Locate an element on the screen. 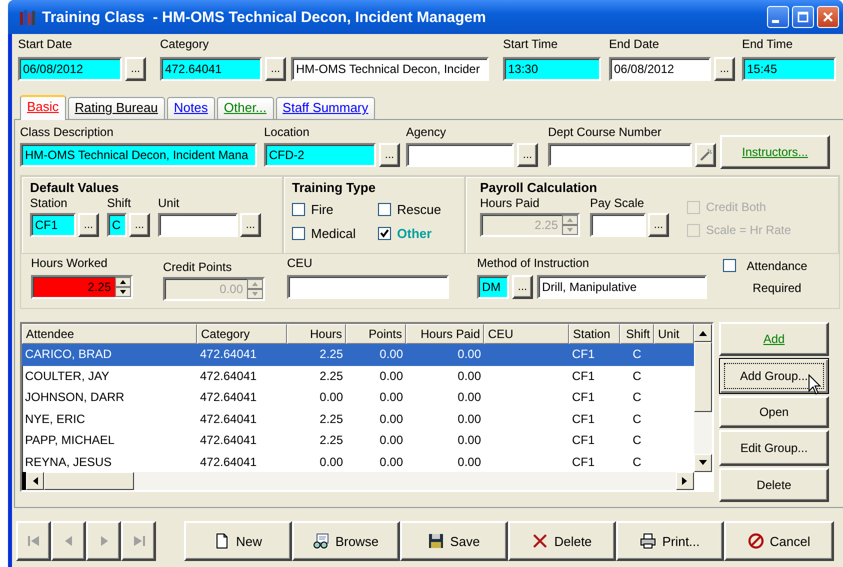  table-cell-text: COULTER, JAY is located at coordinates (67, 376).